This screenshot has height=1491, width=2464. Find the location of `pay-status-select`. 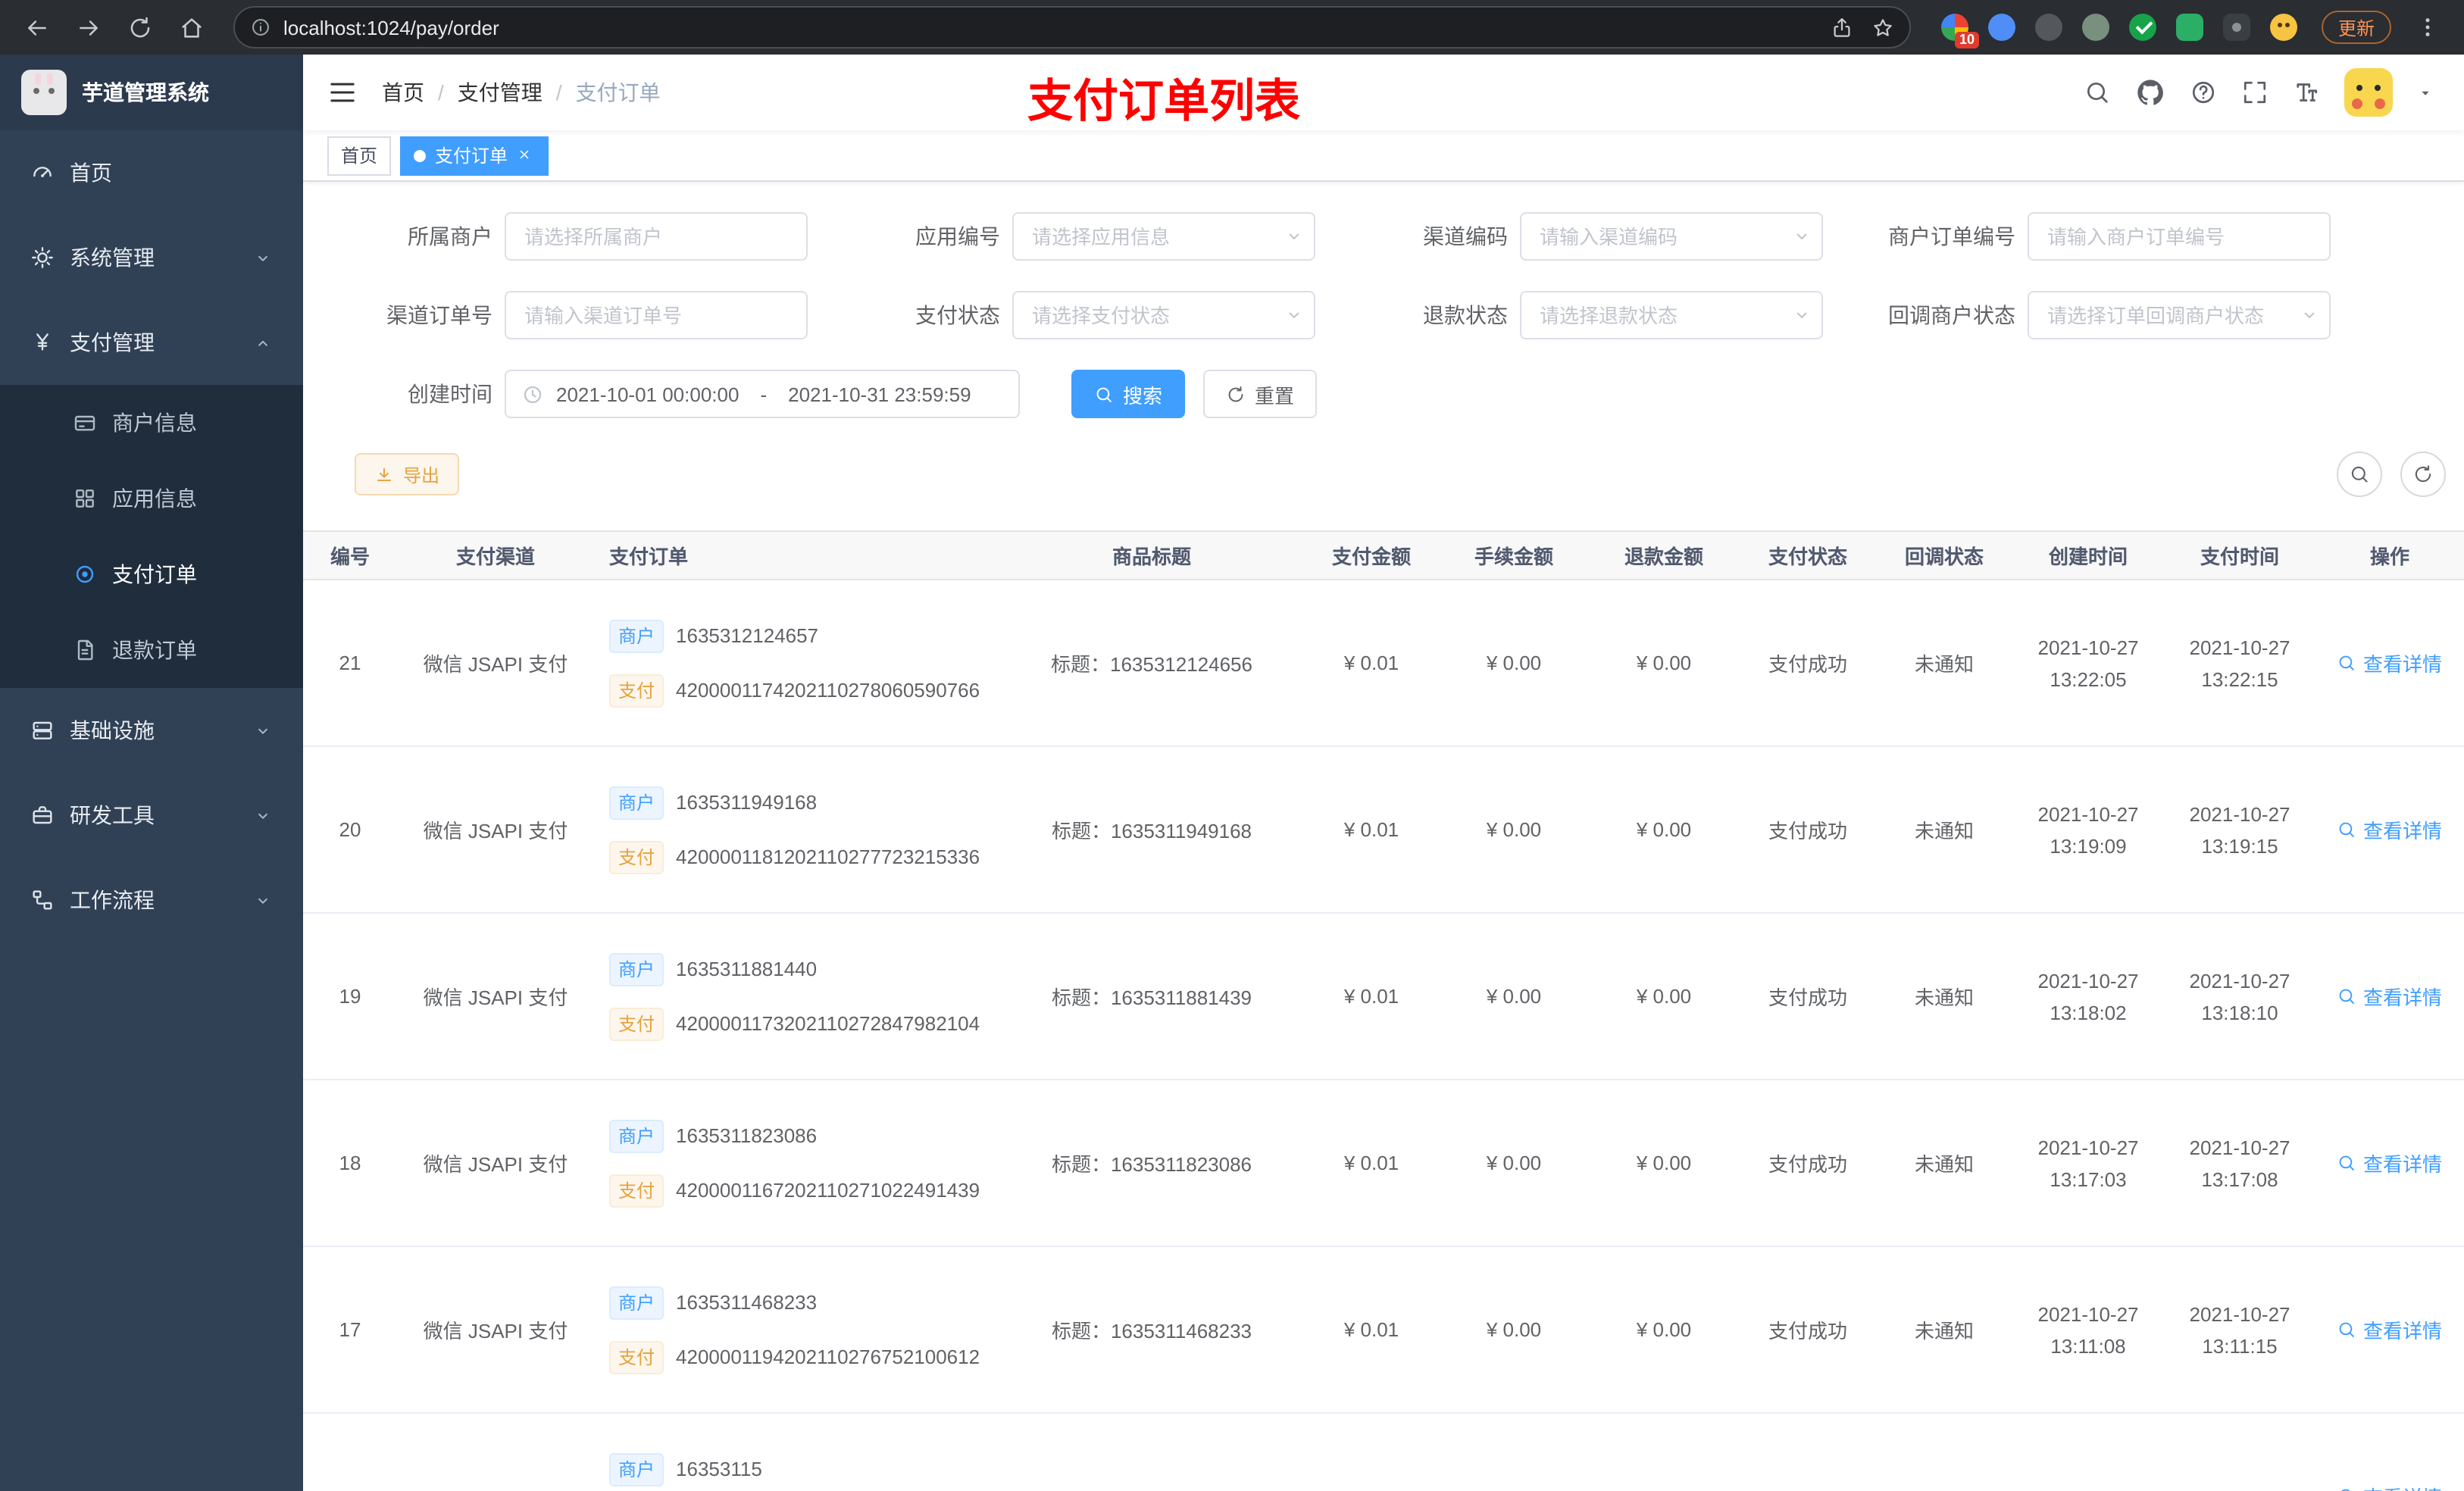

pay-status-select is located at coordinates (1163, 315).